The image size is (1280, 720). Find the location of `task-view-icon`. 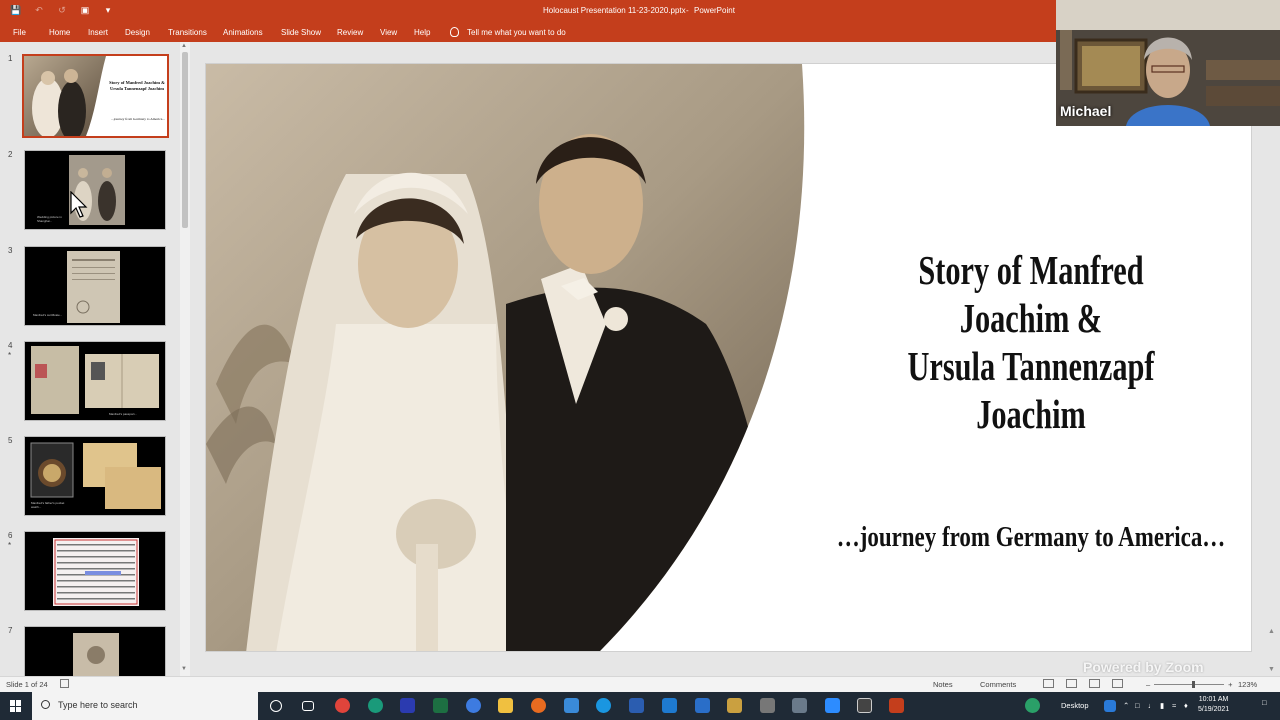

task-view-icon is located at coordinates (308, 706).